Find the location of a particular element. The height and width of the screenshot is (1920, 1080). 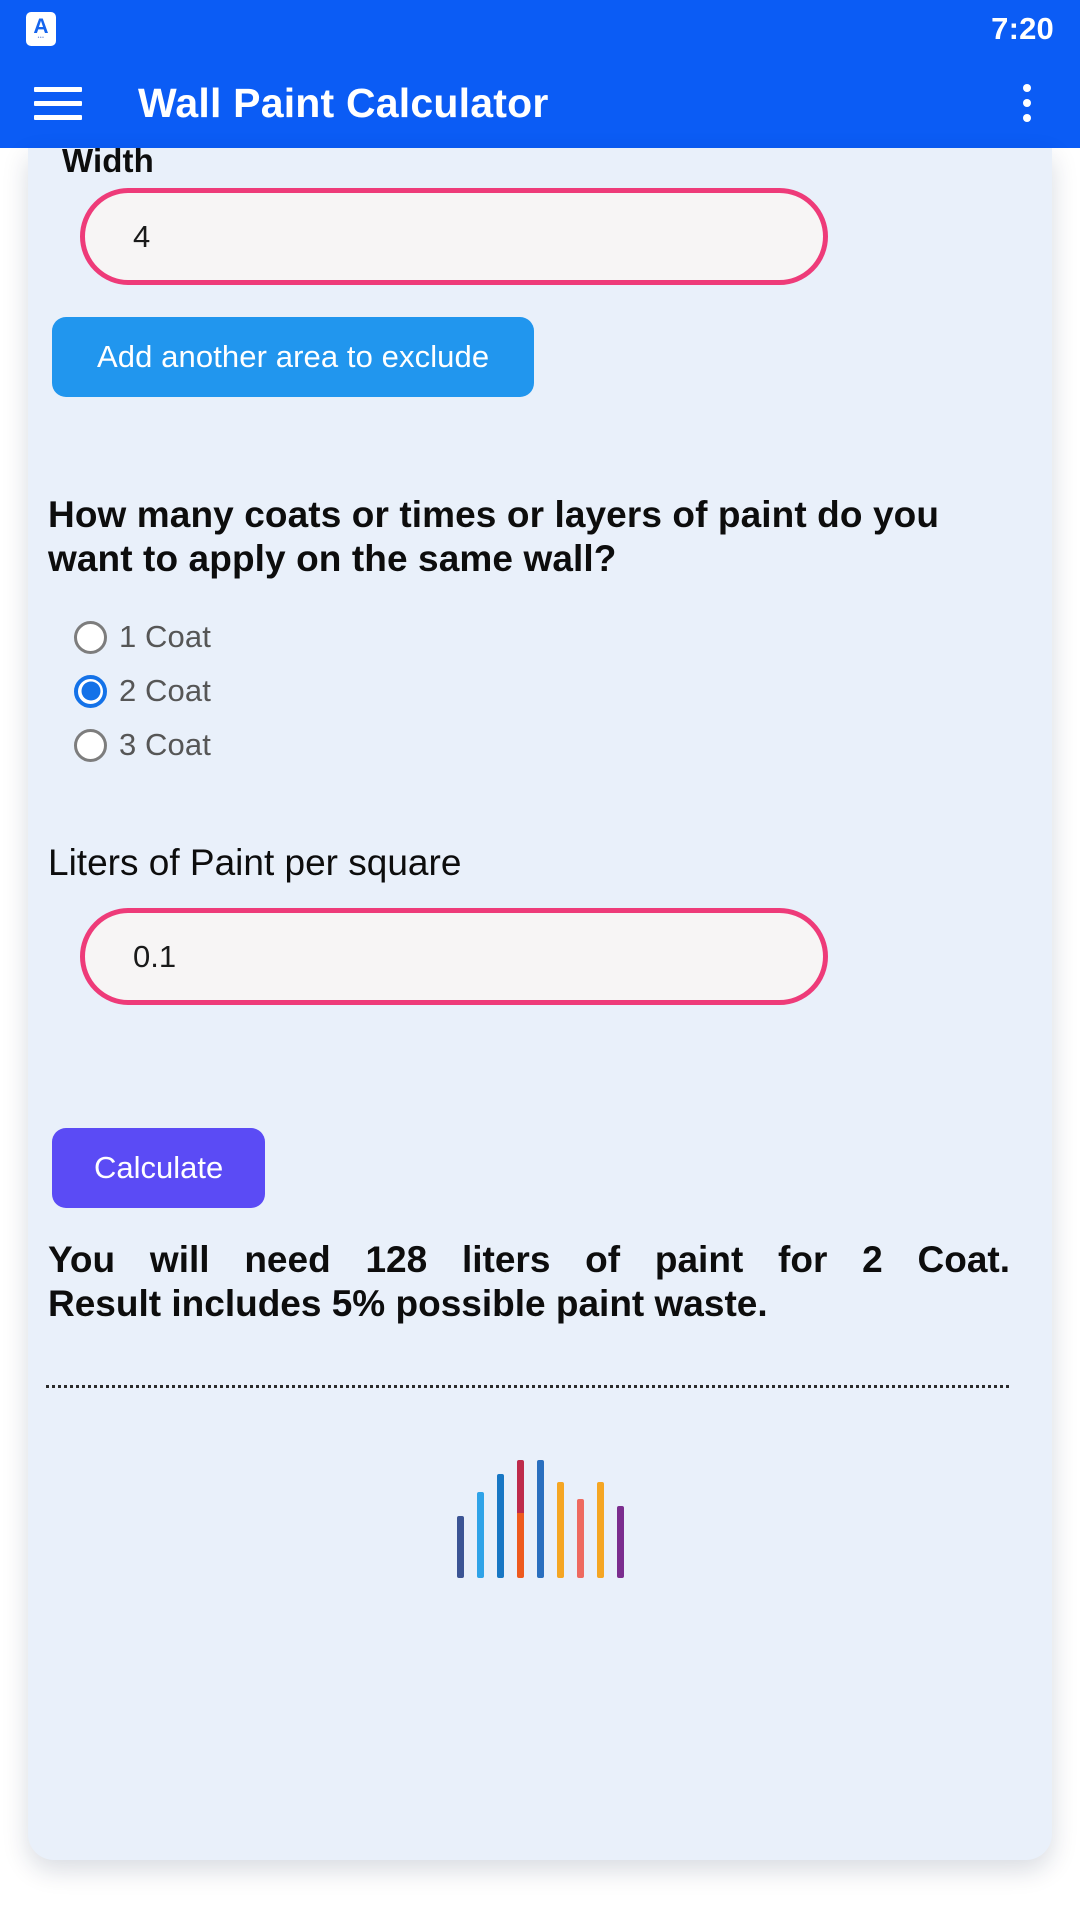

equalizer-bars-graphic is located at coordinates (540, 1518).